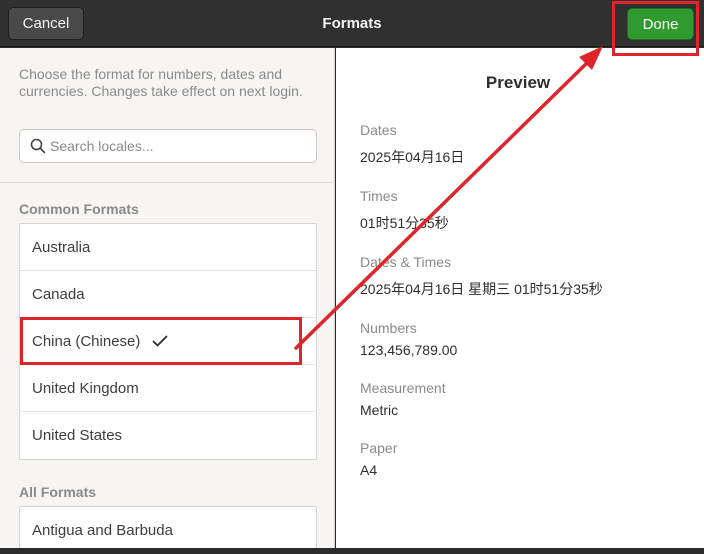 This screenshot has width=704, height=554. What do you see at coordinates (38, 146) in the screenshot?
I see `search-icon` at bounding box center [38, 146].